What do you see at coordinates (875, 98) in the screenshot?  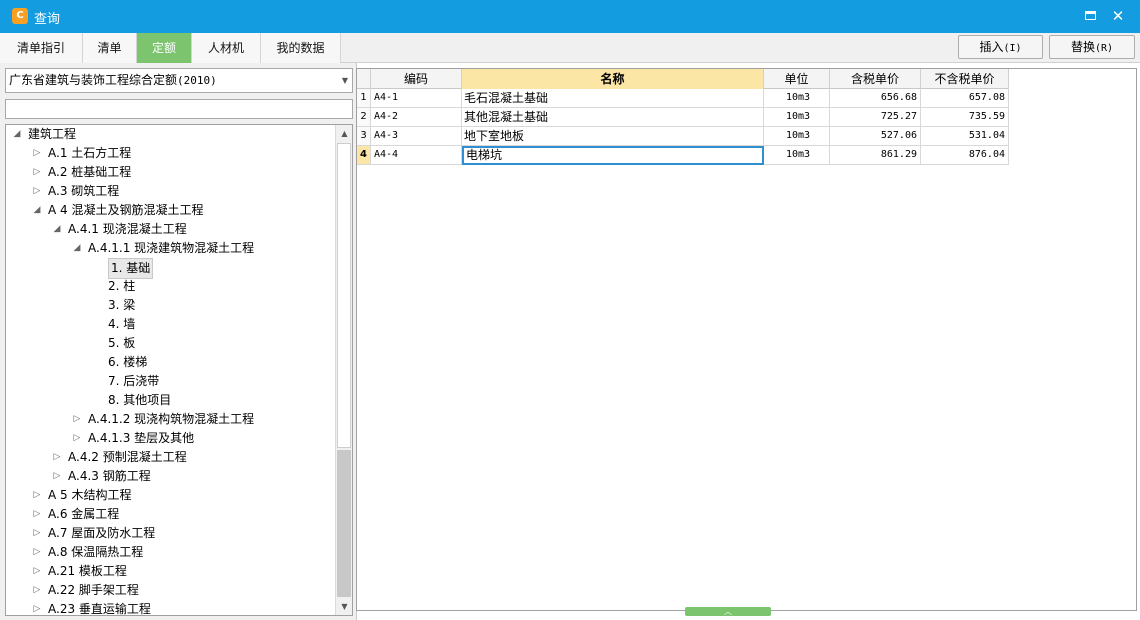 I see `cell-price-tax: 656.68` at bounding box center [875, 98].